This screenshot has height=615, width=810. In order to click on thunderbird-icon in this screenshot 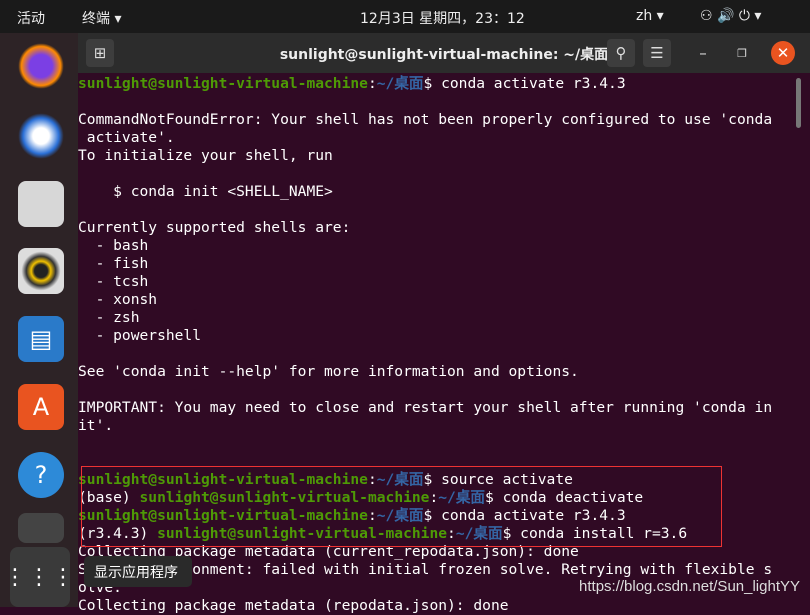, I will do `click(41, 136)`.